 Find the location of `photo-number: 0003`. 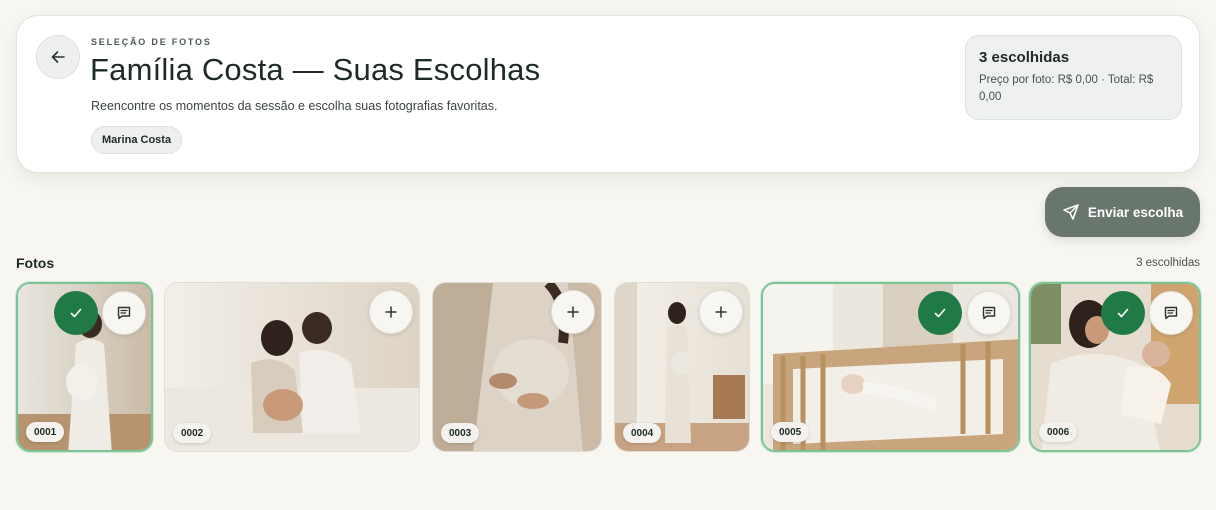

photo-number: 0003 is located at coordinates (460, 433).